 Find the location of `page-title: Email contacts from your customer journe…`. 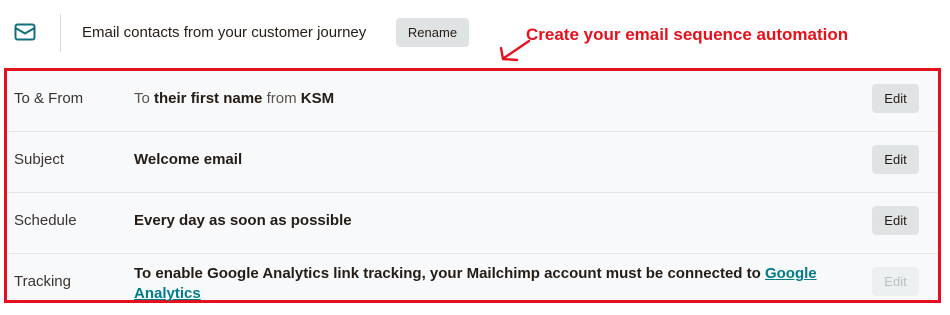

page-title: Email contacts from your customer journe… is located at coordinates (224, 32).